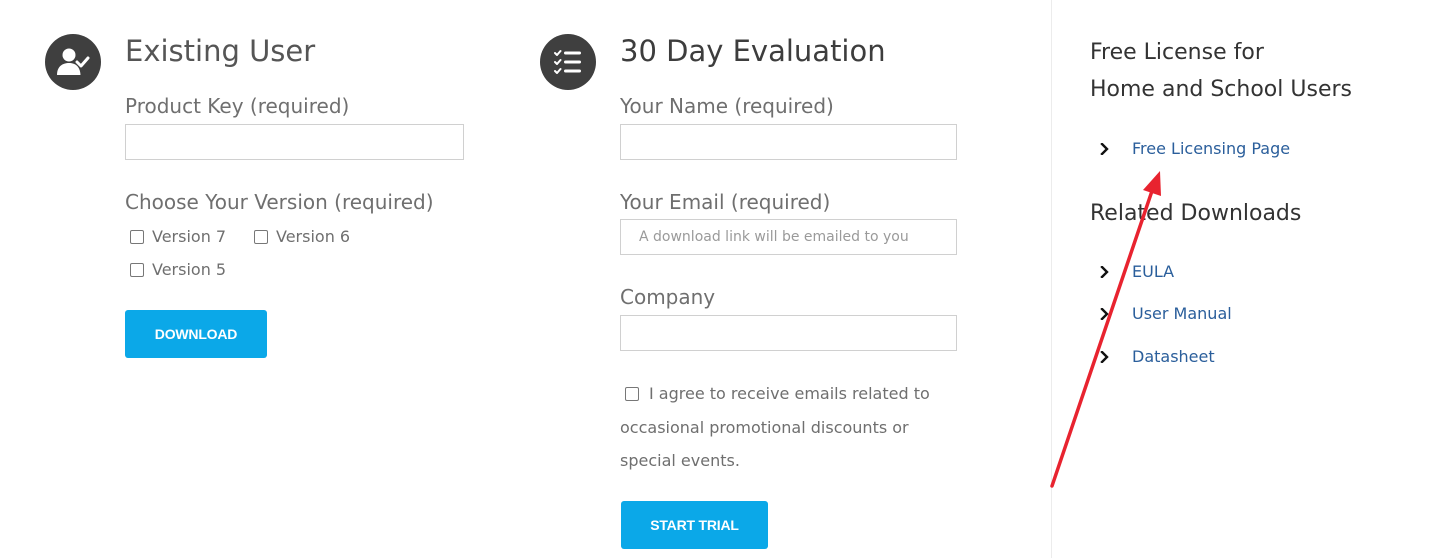 Image resolution: width=1440 pixels, height=558 pixels. I want to click on column-divider, so click(1051, 279).